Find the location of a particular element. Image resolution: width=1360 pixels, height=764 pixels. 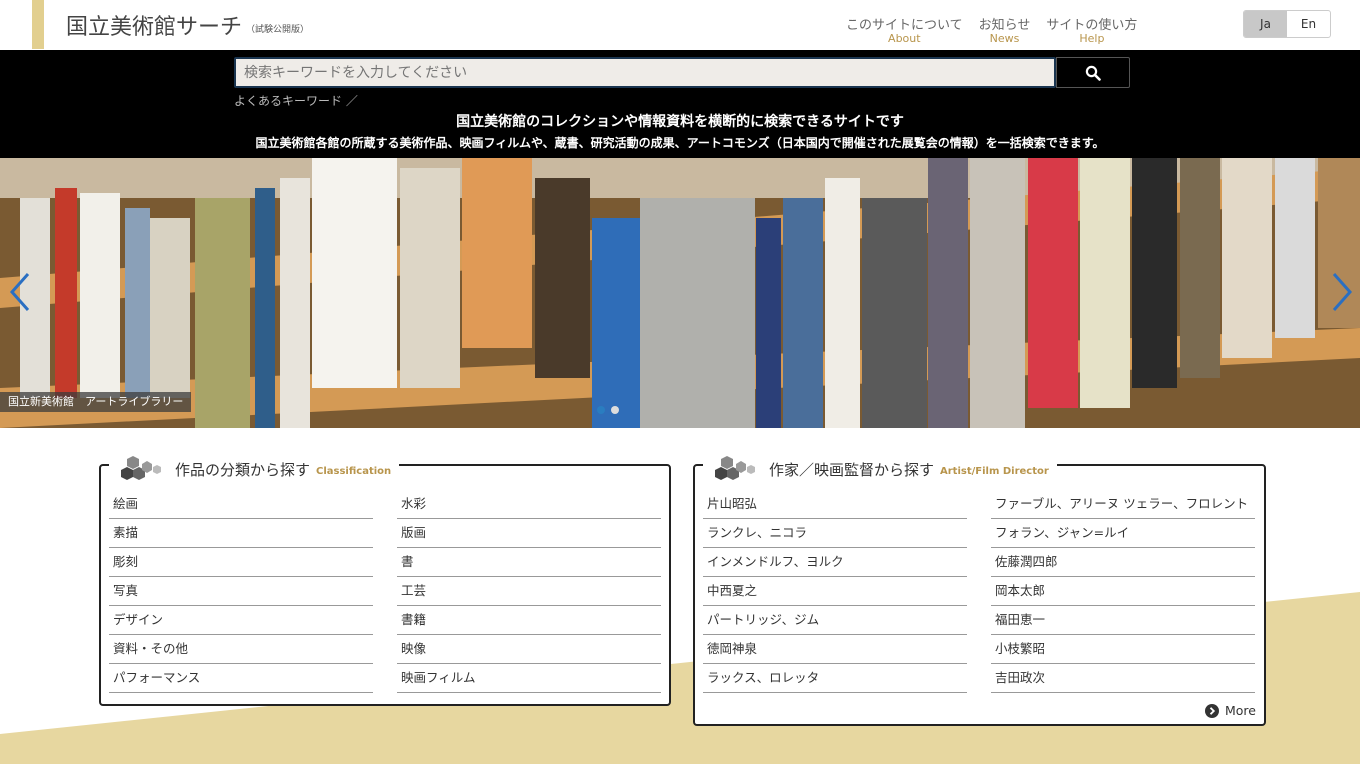

language-switcher: Ja En is located at coordinates (1287, 24).